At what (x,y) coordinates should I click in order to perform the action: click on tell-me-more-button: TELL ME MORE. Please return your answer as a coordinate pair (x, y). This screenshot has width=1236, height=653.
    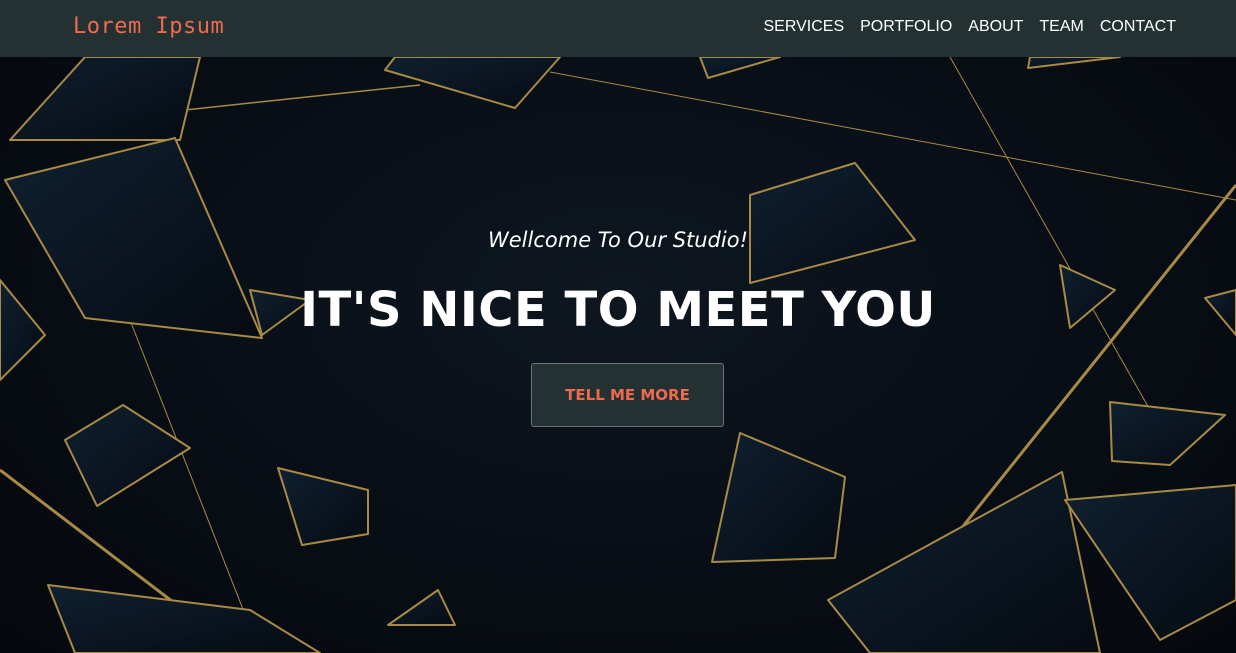
    Looking at the image, I should click on (627, 395).